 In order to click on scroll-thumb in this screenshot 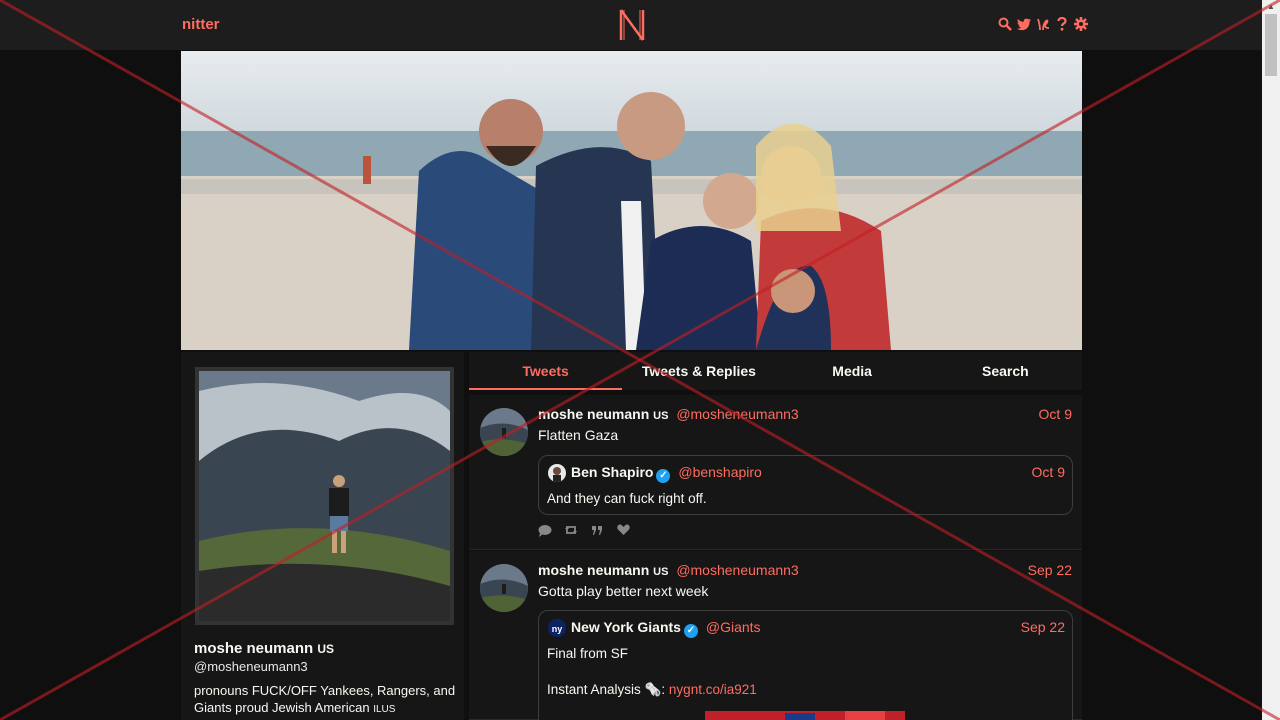, I will do `click(1271, 45)`.